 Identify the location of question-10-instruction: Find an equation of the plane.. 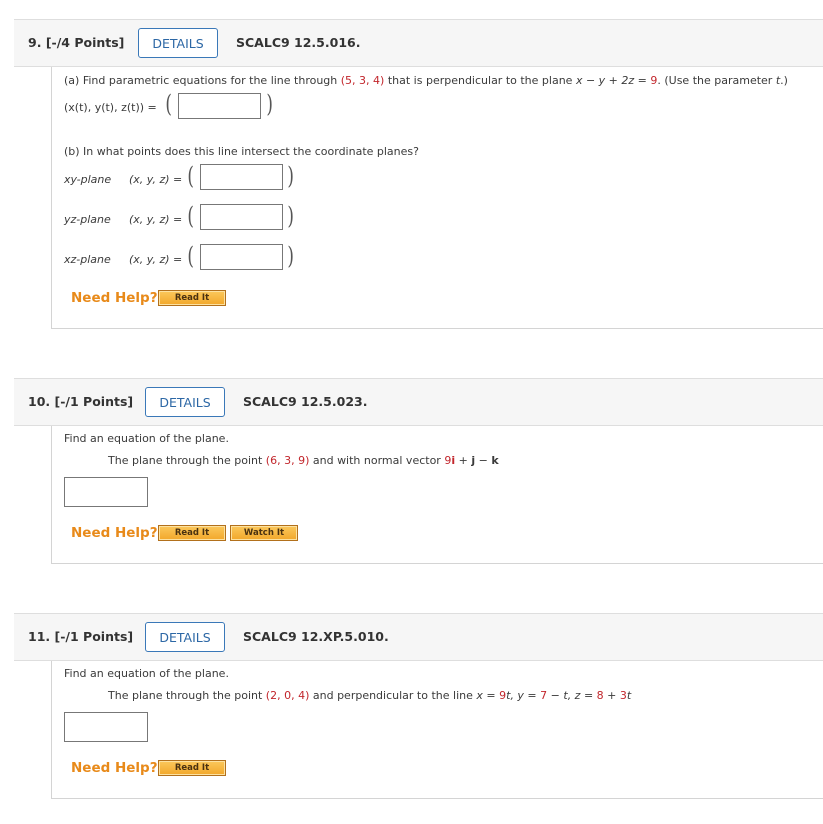
(146, 438).